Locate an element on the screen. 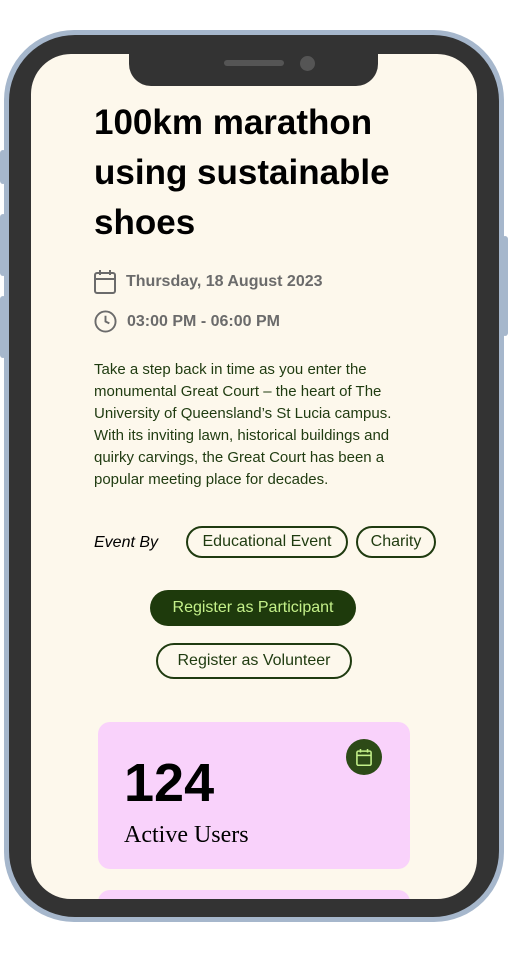  event-date: Thursday, 18 August 2023 is located at coordinates (224, 281).